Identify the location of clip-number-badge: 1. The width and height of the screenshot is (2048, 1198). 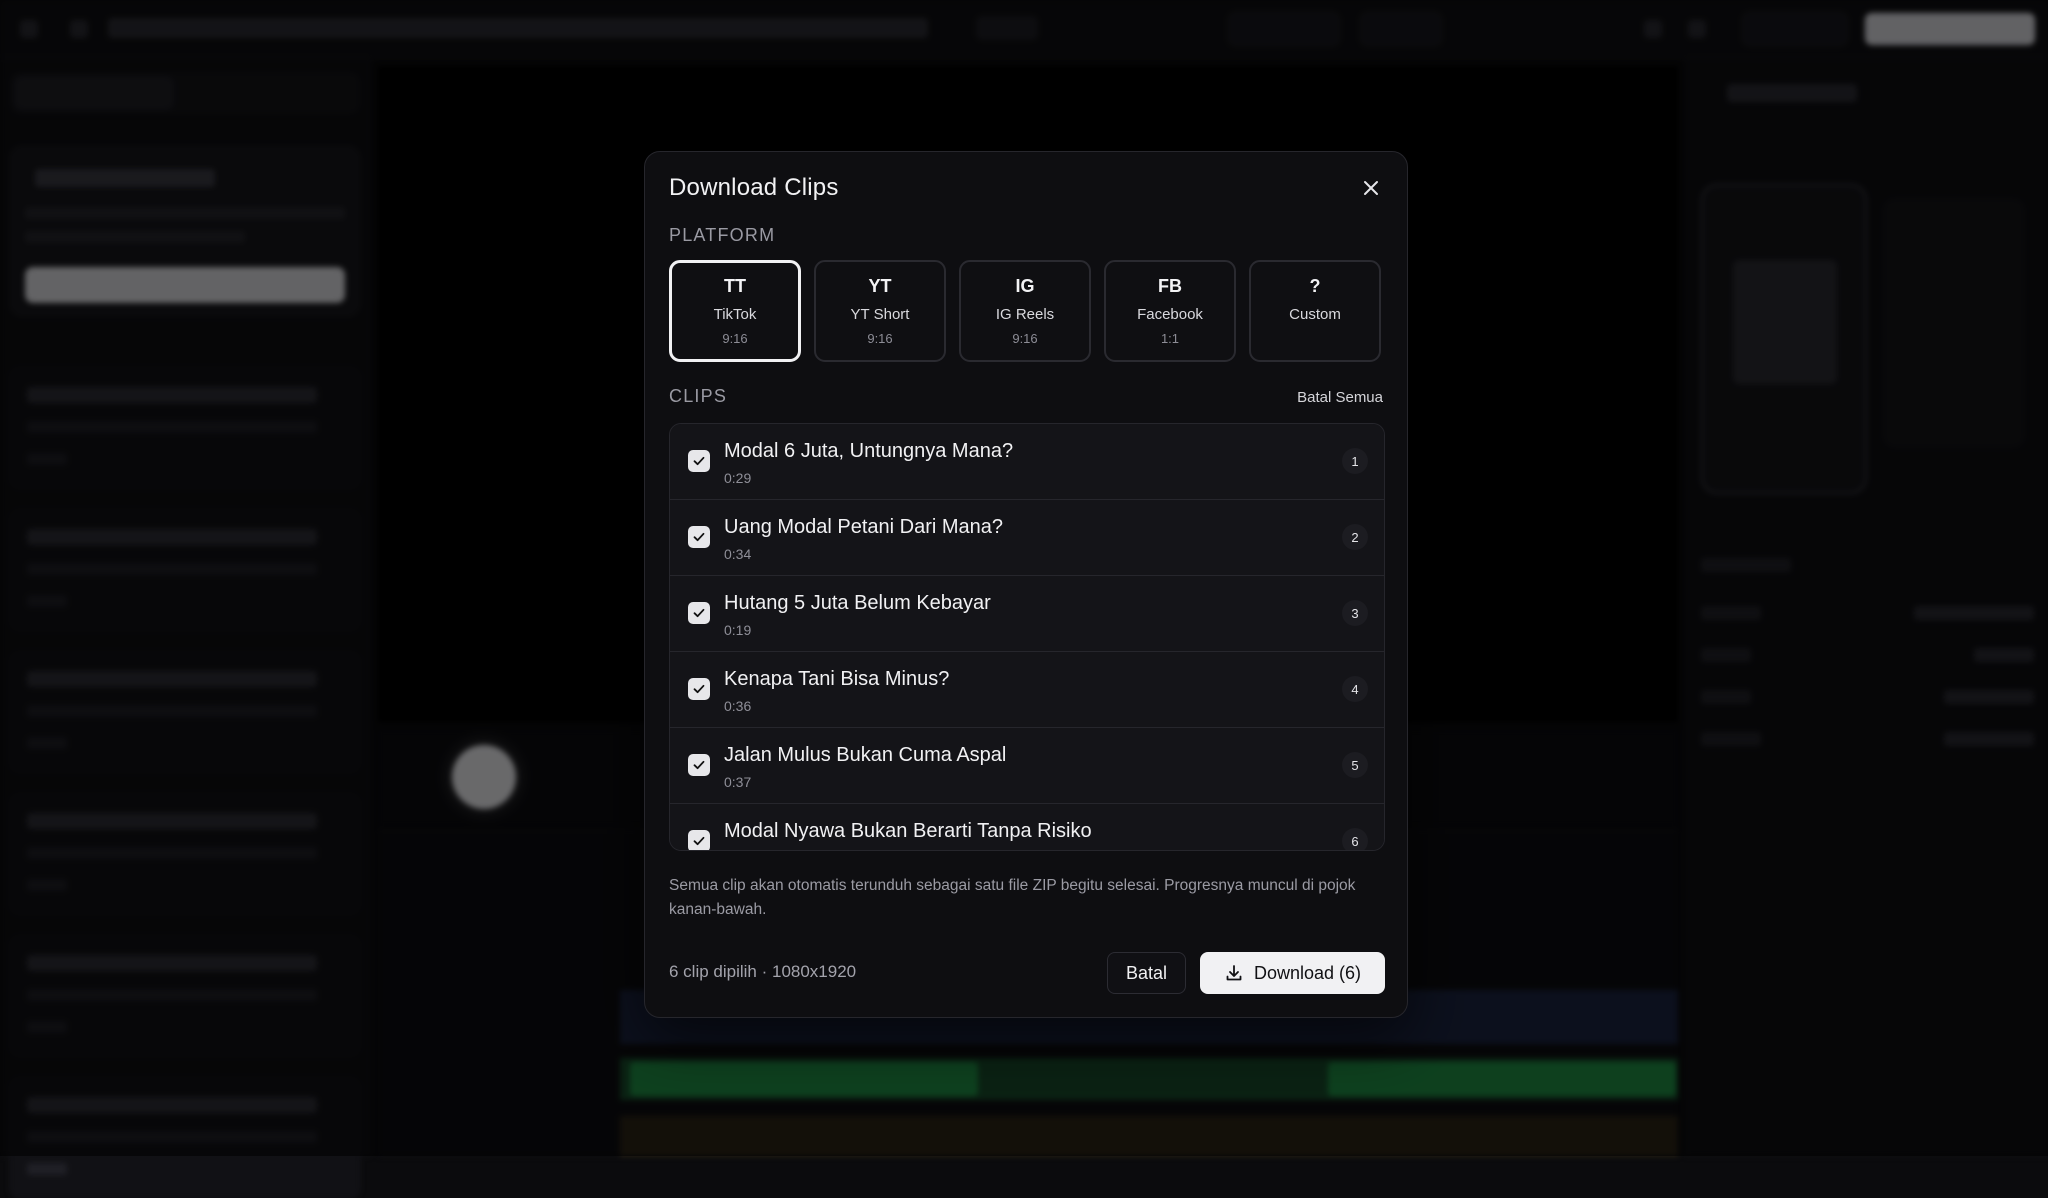
(1355, 461).